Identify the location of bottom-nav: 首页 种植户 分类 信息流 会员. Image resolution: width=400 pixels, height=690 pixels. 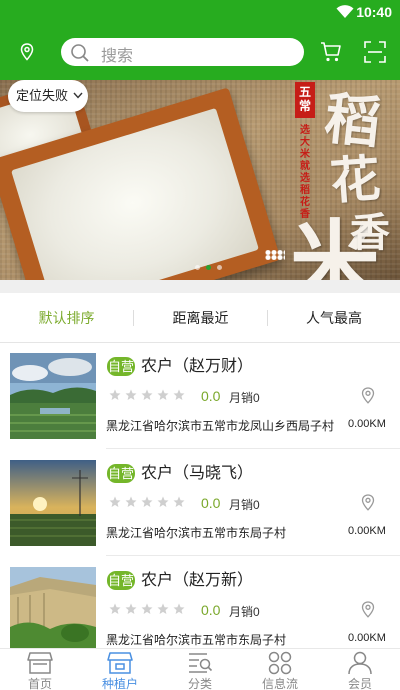
(200, 669).